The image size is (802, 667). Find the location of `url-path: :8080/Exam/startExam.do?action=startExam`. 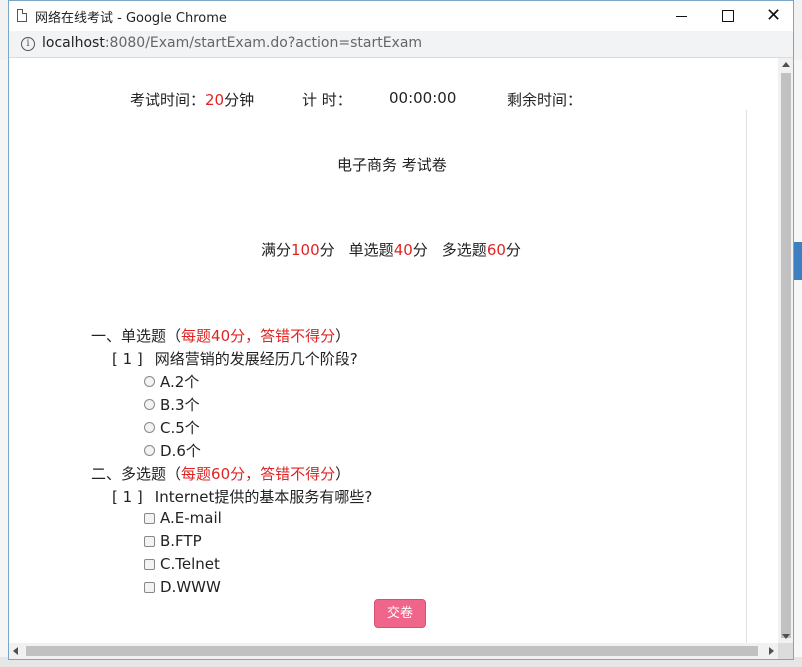

url-path: :8080/Exam/startExam.do?action=startExam is located at coordinates (263, 43).